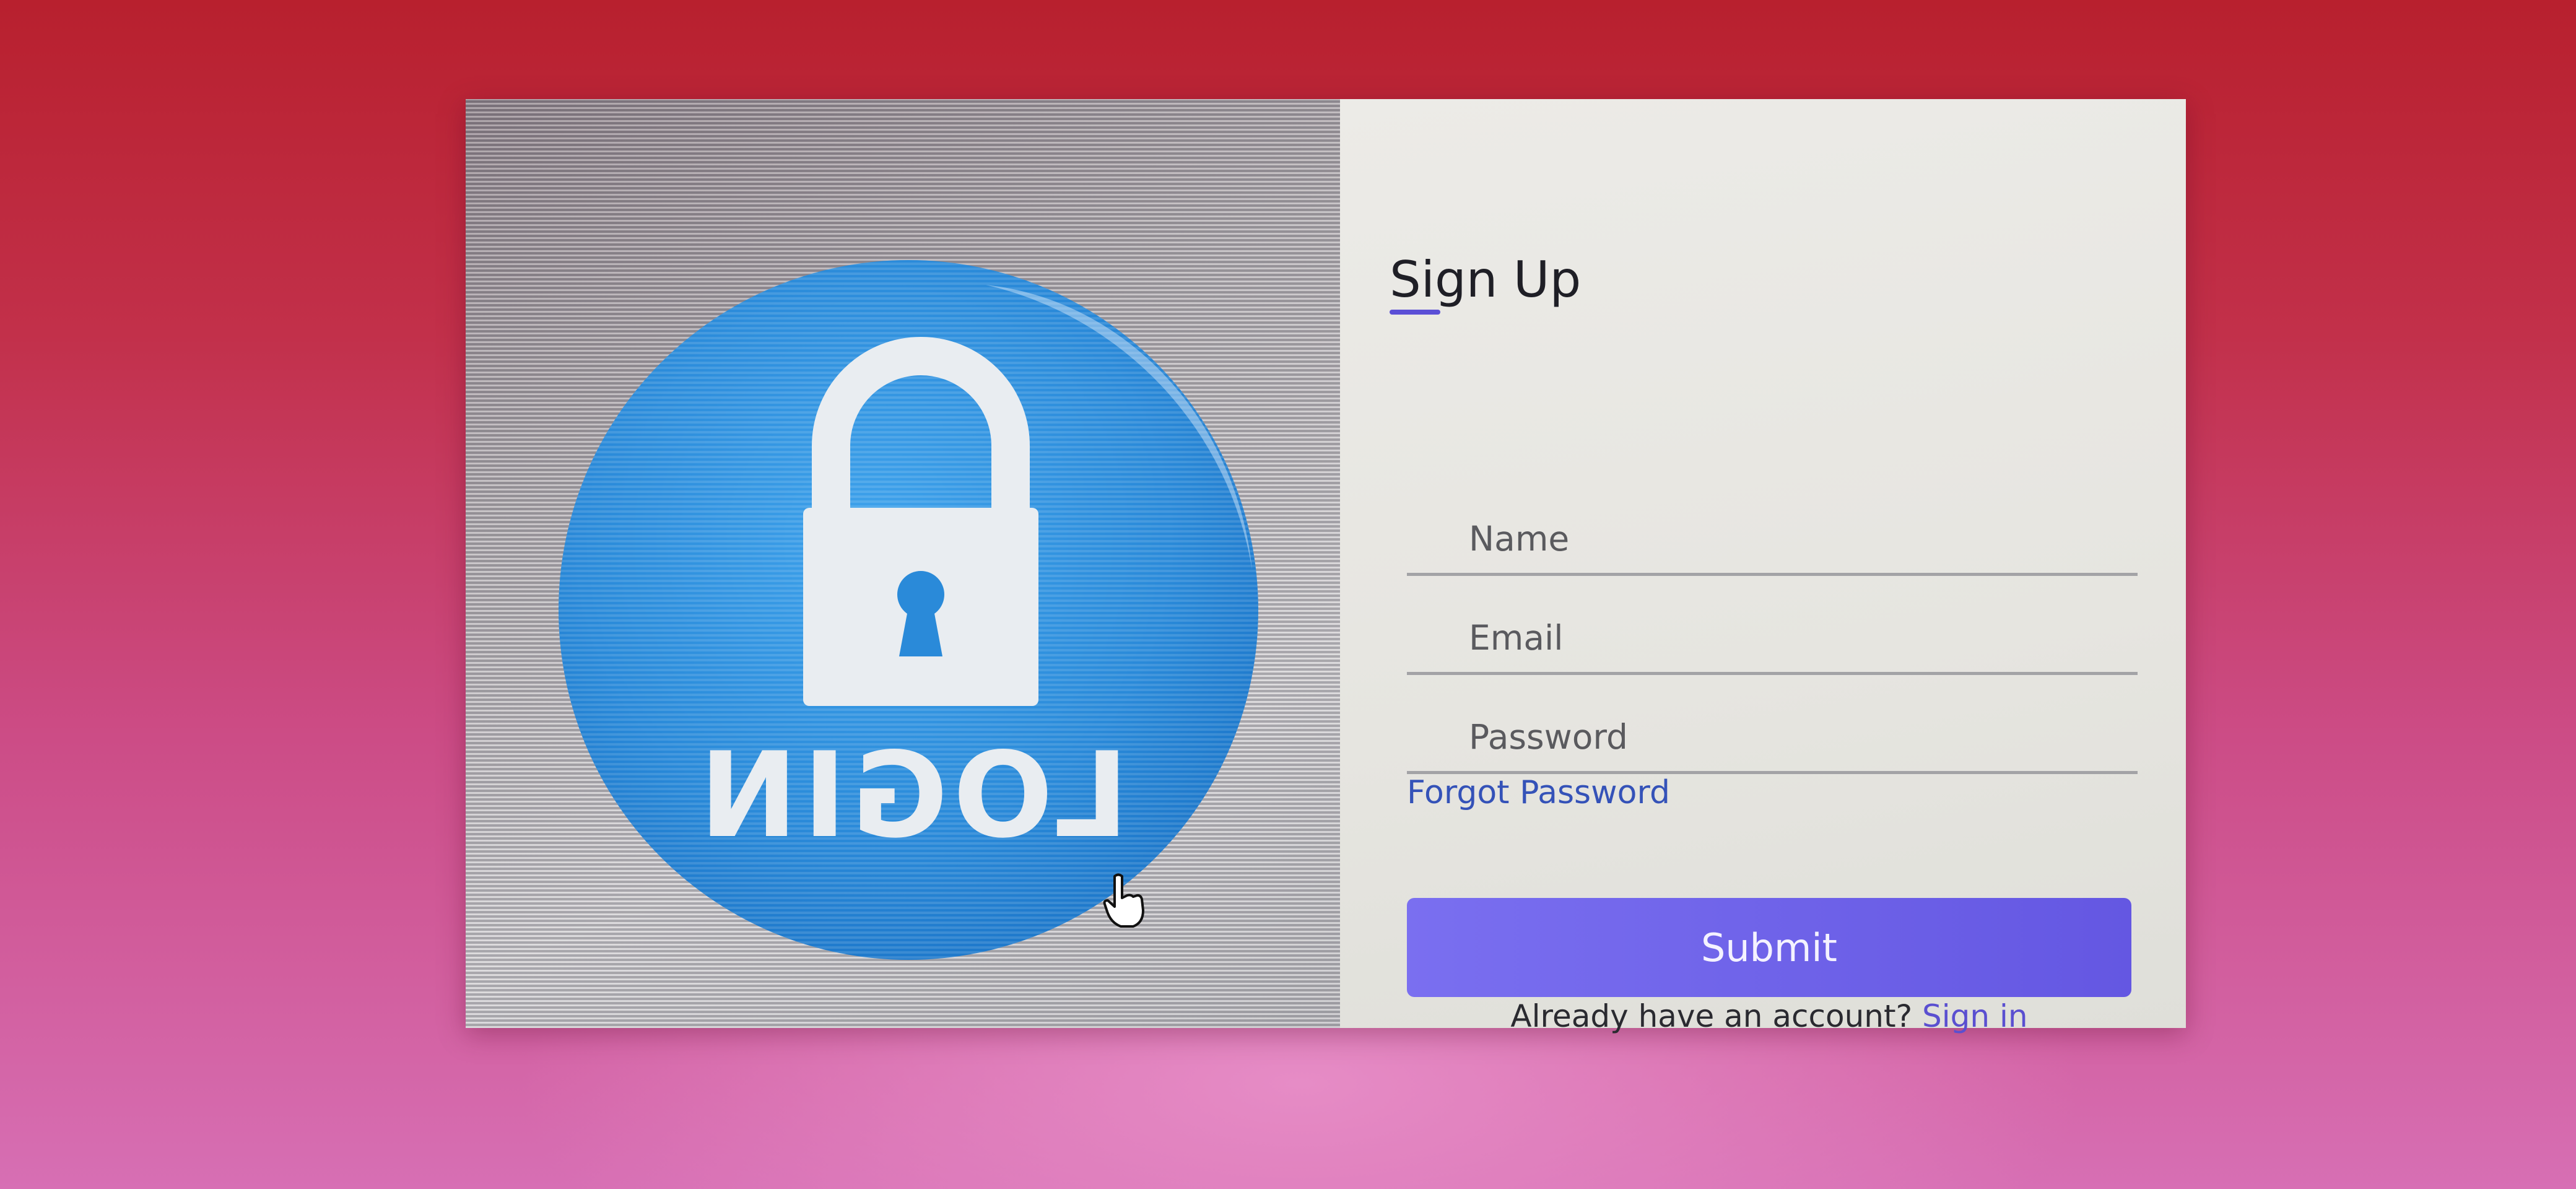 Image resolution: width=2576 pixels, height=1189 pixels. Describe the element at coordinates (1415, 312) in the screenshot. I see `title-underline` at that location.